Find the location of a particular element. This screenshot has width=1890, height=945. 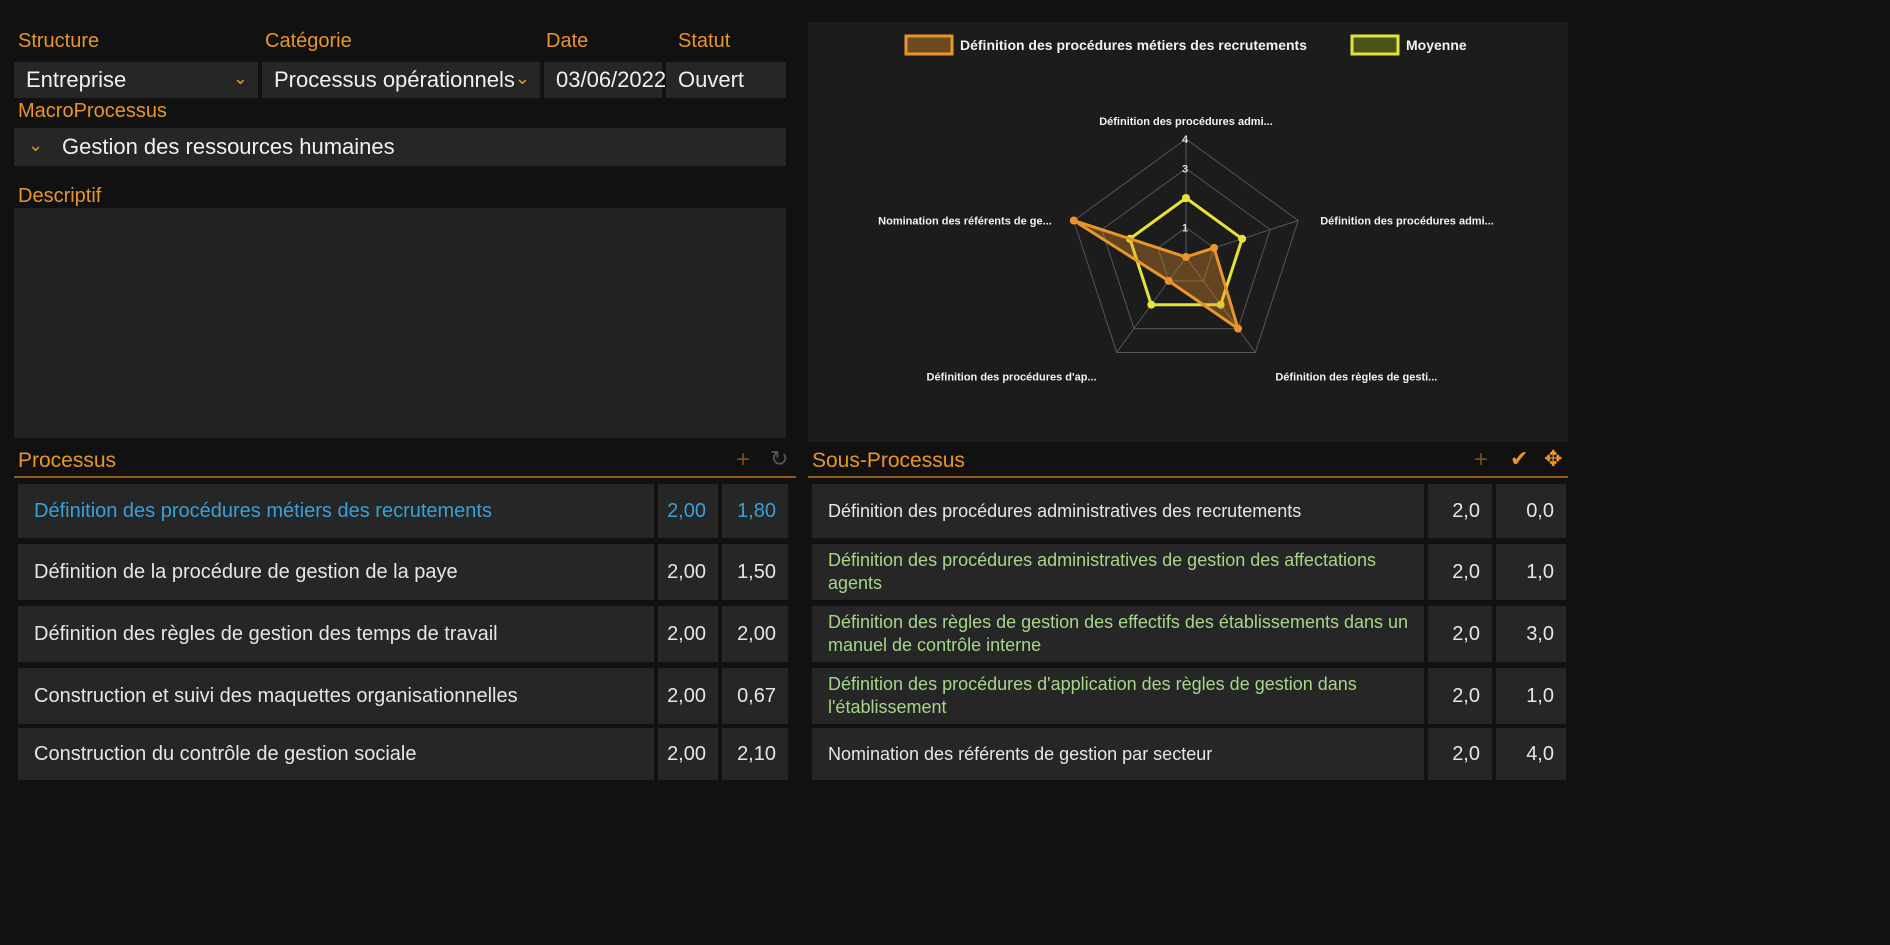

processus-value-2: 0,67 is located at coordinates (755, 696).